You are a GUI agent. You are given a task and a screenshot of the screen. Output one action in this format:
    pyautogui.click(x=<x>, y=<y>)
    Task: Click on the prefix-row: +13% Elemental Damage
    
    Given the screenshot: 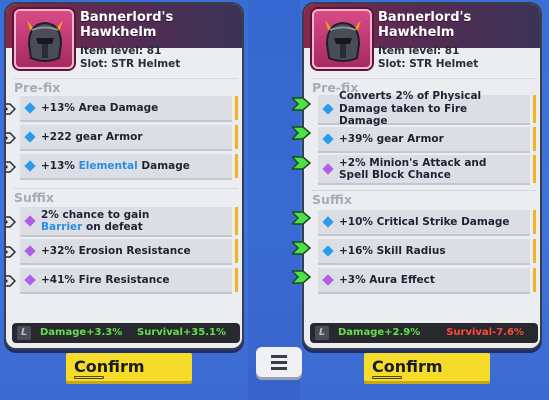 What is the action you would take?
    pyautogui.click(x=129, y=167)
    